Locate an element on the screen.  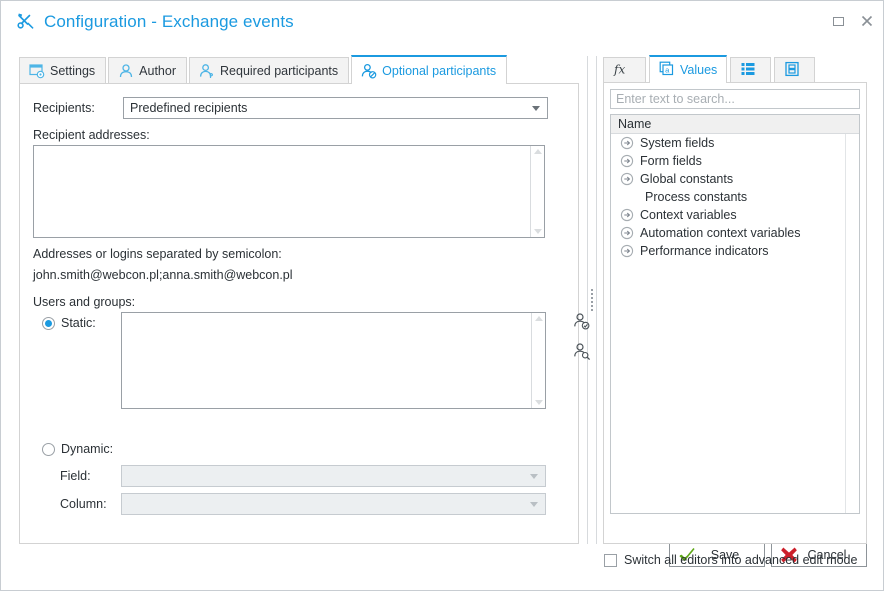
field-select is located at coordinates (333, 476).